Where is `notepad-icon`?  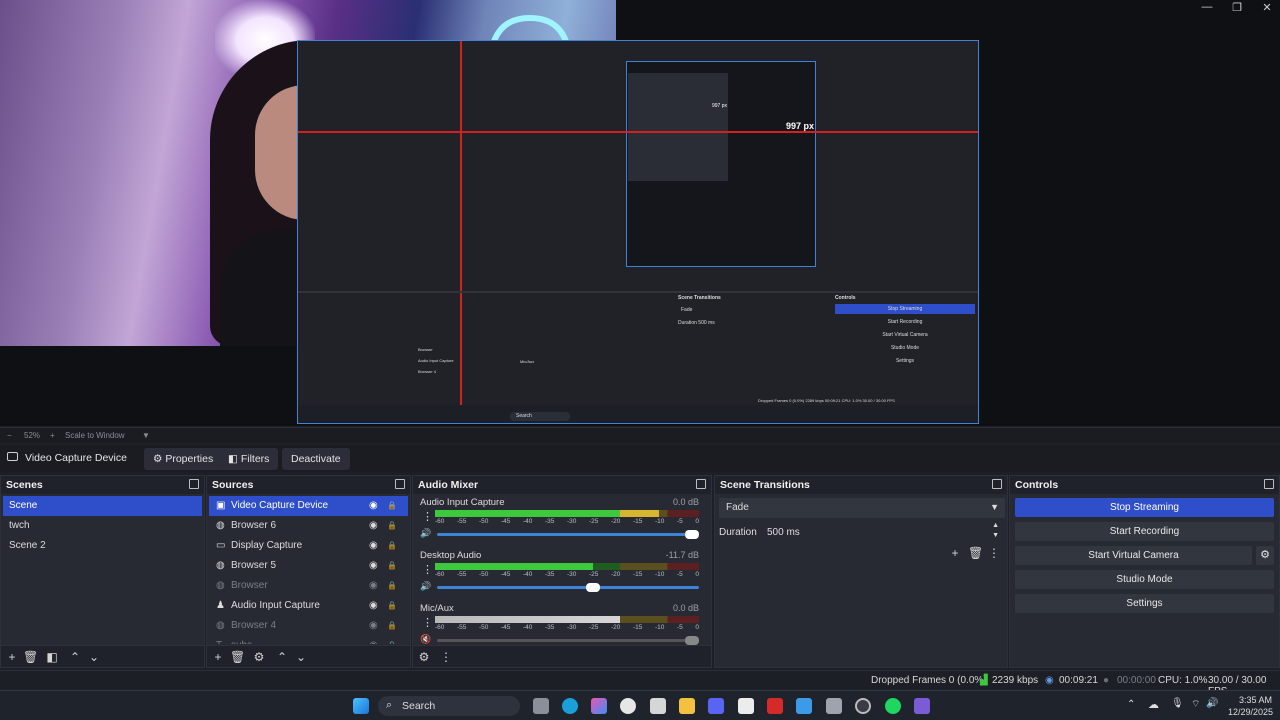
notepad-icon is located at coordinates (746, 706).